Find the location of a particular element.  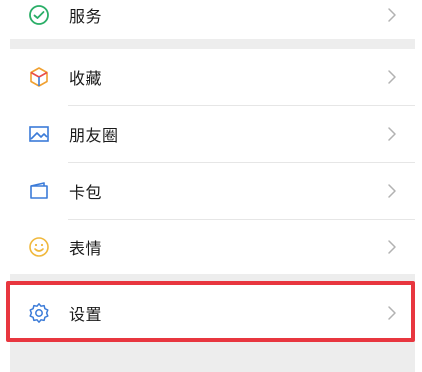

menu-item-label: 服务 is located at coordinates (86, 16).